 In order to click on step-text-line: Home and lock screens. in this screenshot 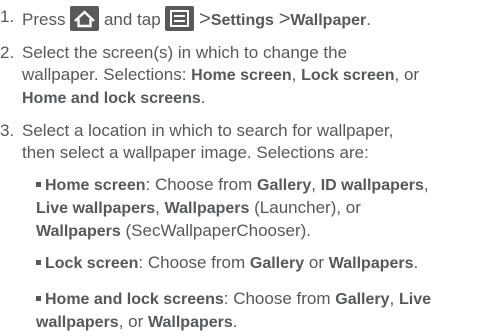, I will do `click(220, 98)`.